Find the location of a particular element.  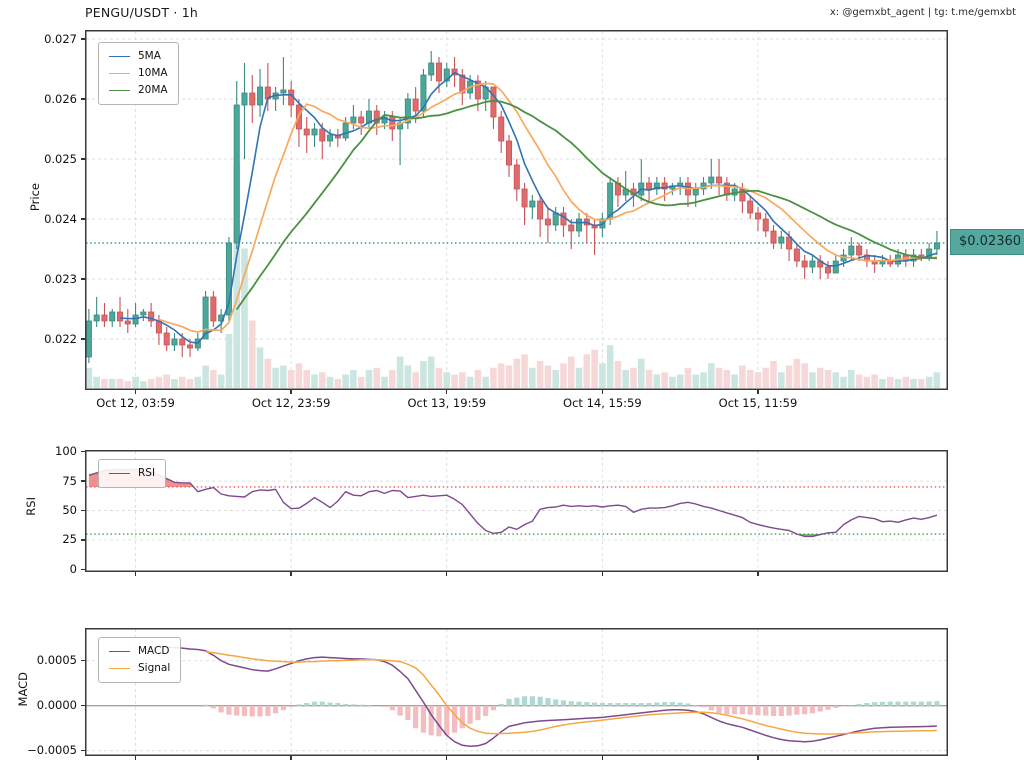

price-legend: 5MA 10MA 20MA is located at coordinates (138, 73).